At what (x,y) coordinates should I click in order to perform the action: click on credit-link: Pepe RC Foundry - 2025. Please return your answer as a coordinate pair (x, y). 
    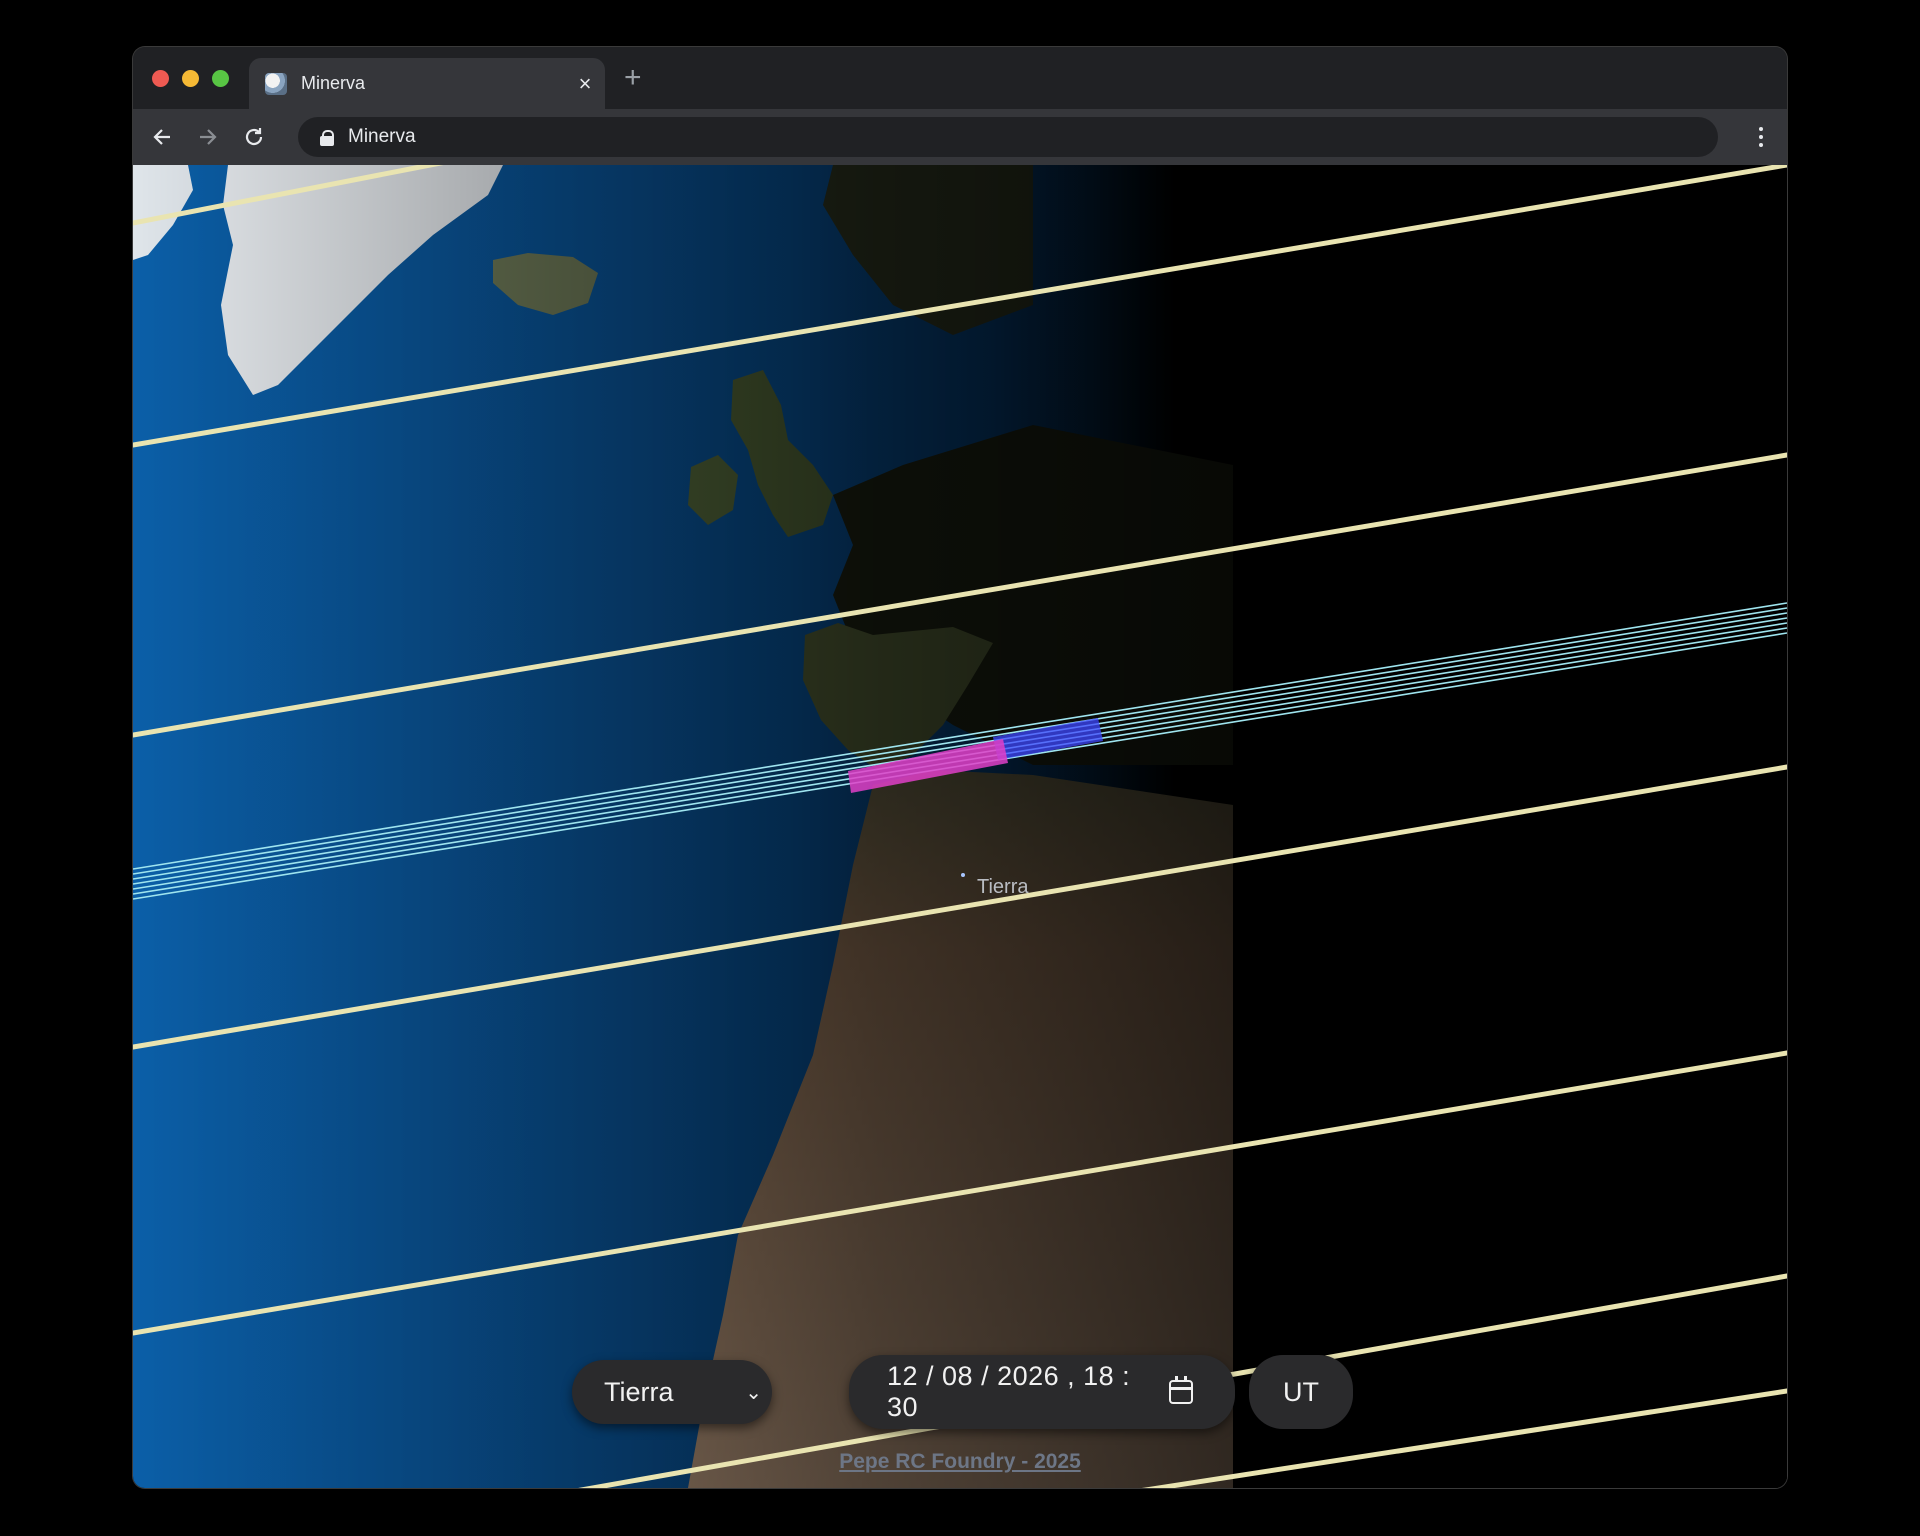
    Looking at the image, I should click on (960, 1462).